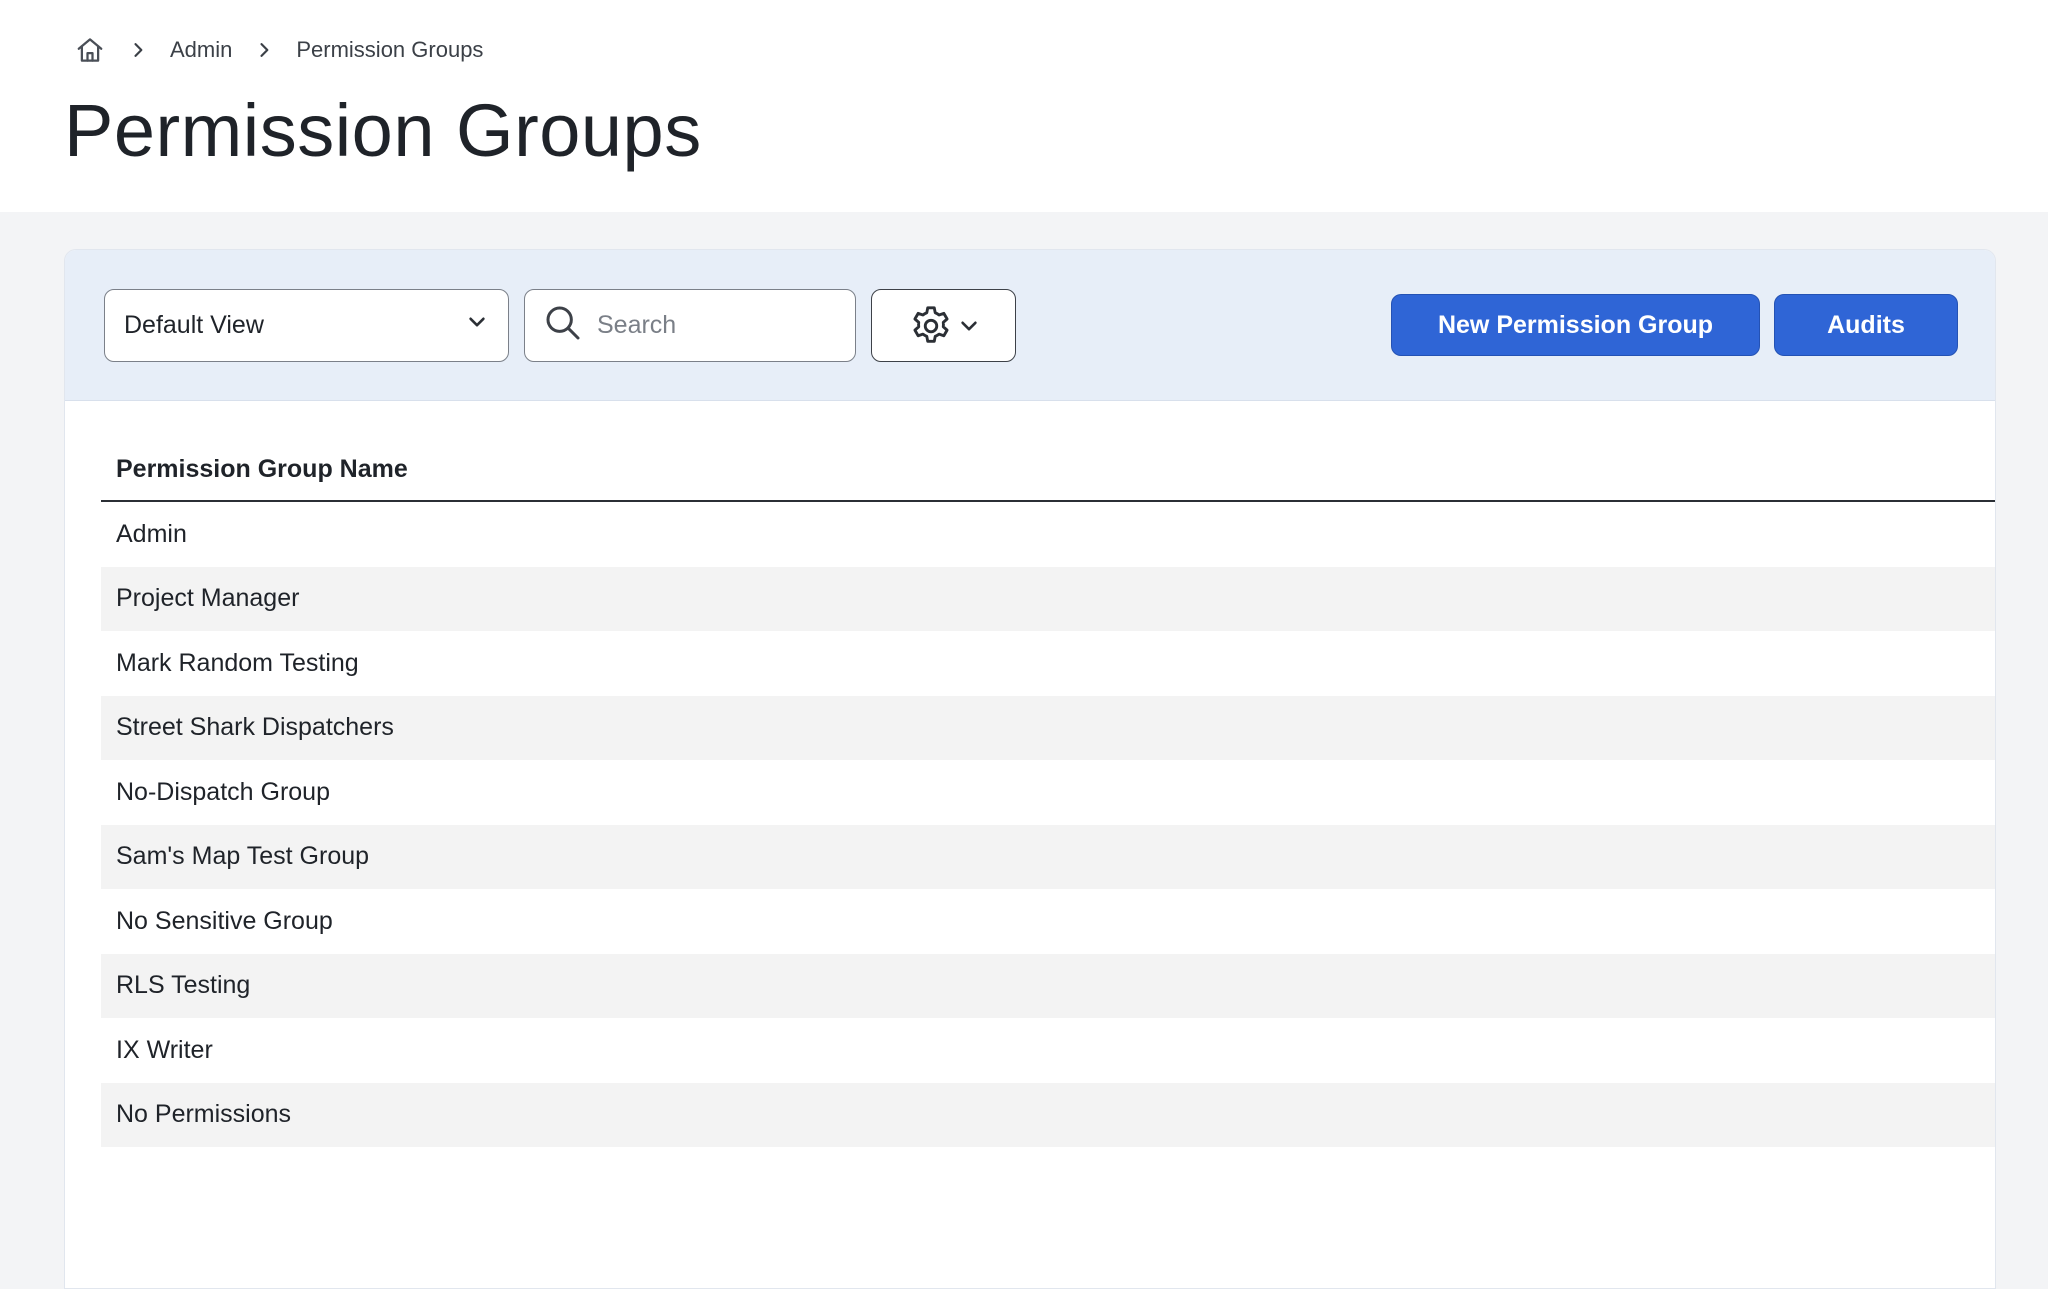  What do you see at coordinates (712, 325) in the screenshot?
I see `search-input` at bounding box center [712, 325].